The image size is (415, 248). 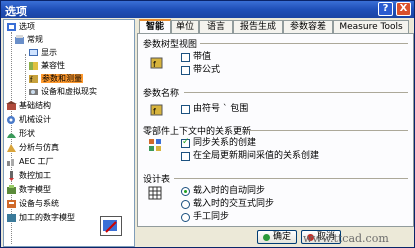 What do you see at coordinates (11, 120) in the screenshot?
I see `mechanical-design-icon` at bounding box center [11, 120].